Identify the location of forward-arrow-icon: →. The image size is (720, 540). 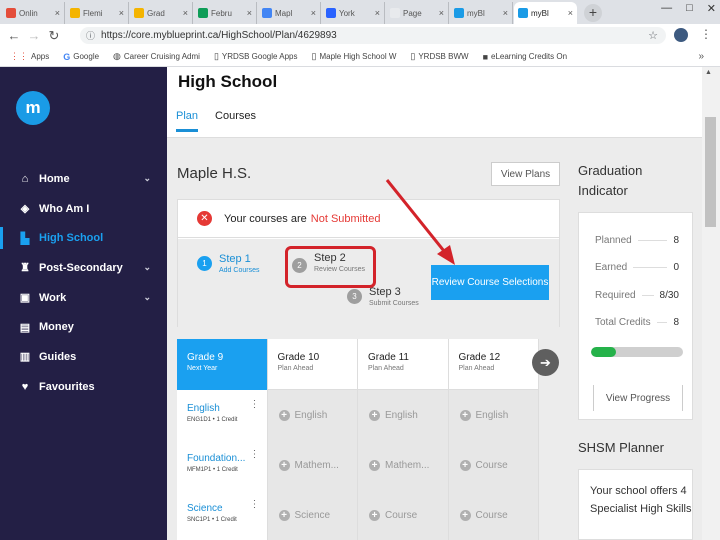
(34, 35).